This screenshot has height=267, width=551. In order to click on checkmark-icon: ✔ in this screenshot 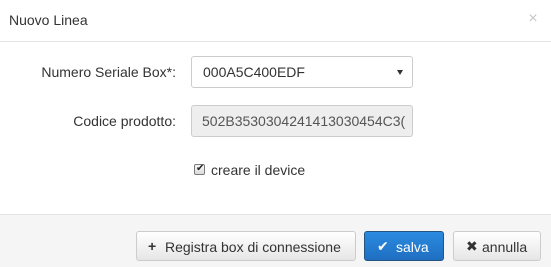, I will do `click(200, 168)`.